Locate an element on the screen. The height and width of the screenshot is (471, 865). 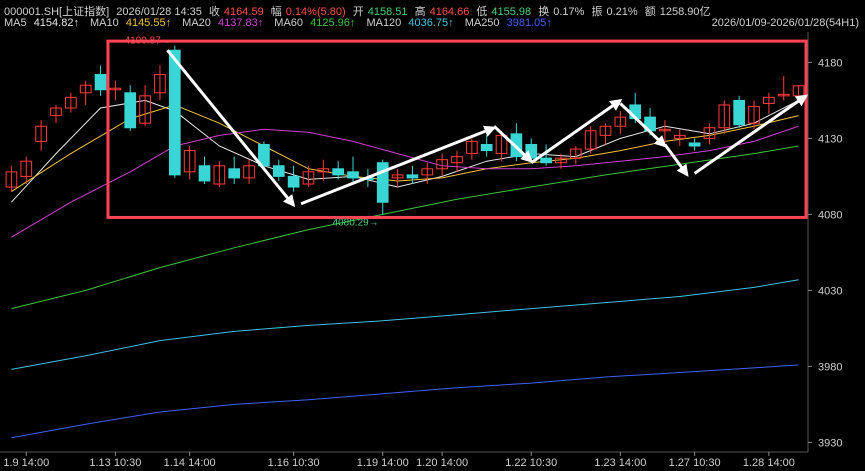
x-tick-label: 1.22 10:30 is located at coordinates (531, 463).